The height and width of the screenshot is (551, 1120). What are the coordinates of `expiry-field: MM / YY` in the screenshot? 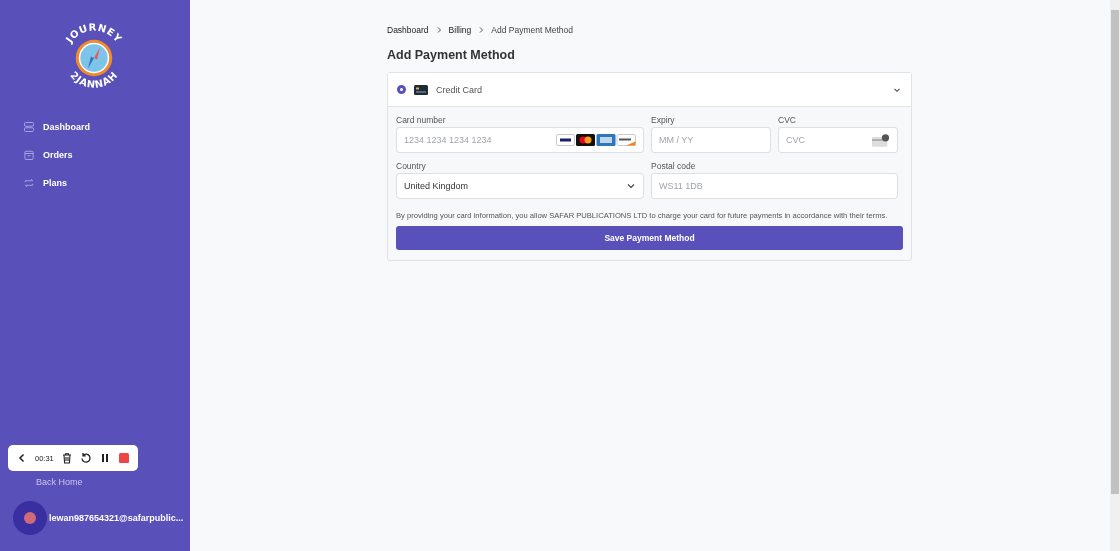 It's located at (711, 140).